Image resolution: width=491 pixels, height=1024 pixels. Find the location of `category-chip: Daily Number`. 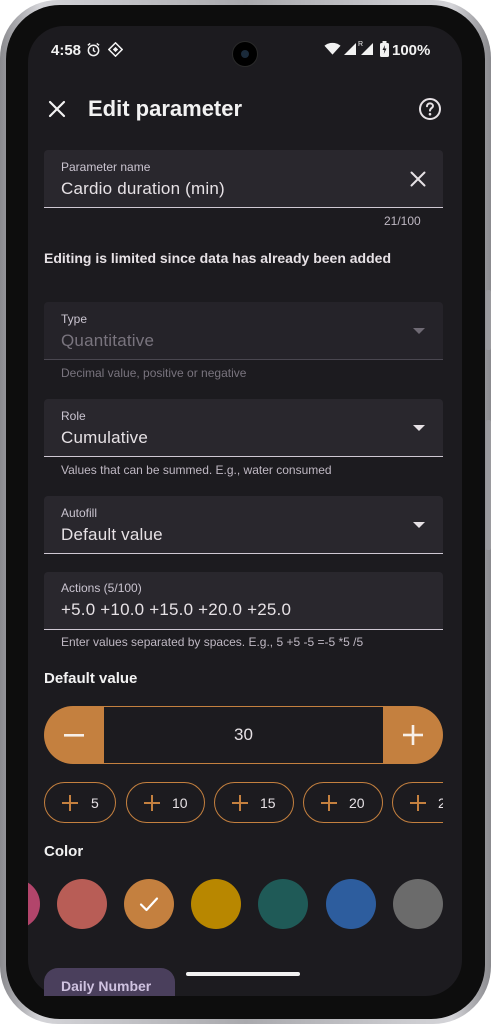

category-chip: Daily Number is located at coordinates (109, 982).